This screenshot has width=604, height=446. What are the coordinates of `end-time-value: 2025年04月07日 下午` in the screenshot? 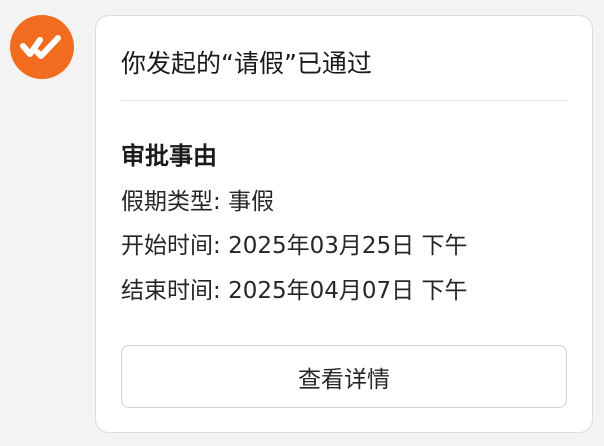 It's located at (348, 291).